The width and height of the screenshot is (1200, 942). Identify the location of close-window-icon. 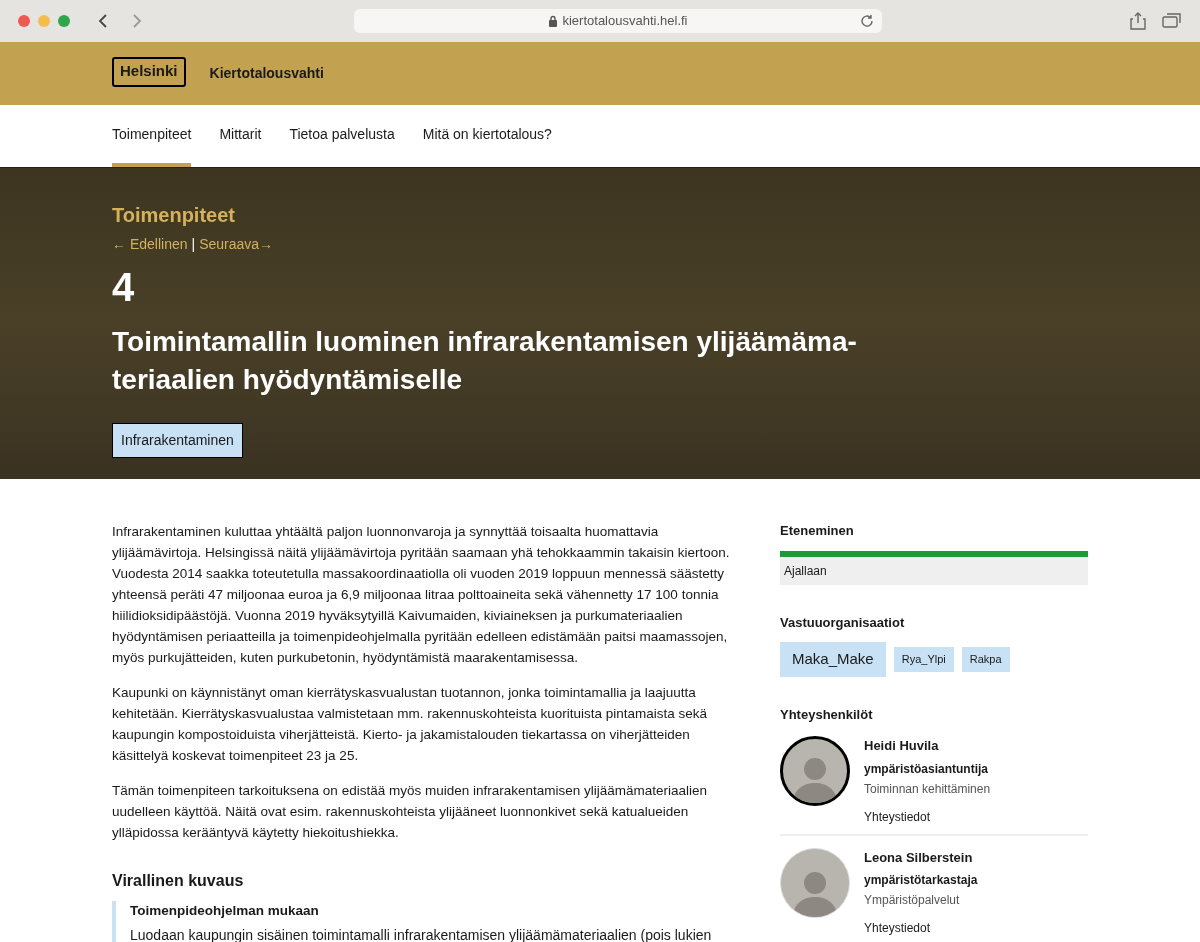
(24, 21).